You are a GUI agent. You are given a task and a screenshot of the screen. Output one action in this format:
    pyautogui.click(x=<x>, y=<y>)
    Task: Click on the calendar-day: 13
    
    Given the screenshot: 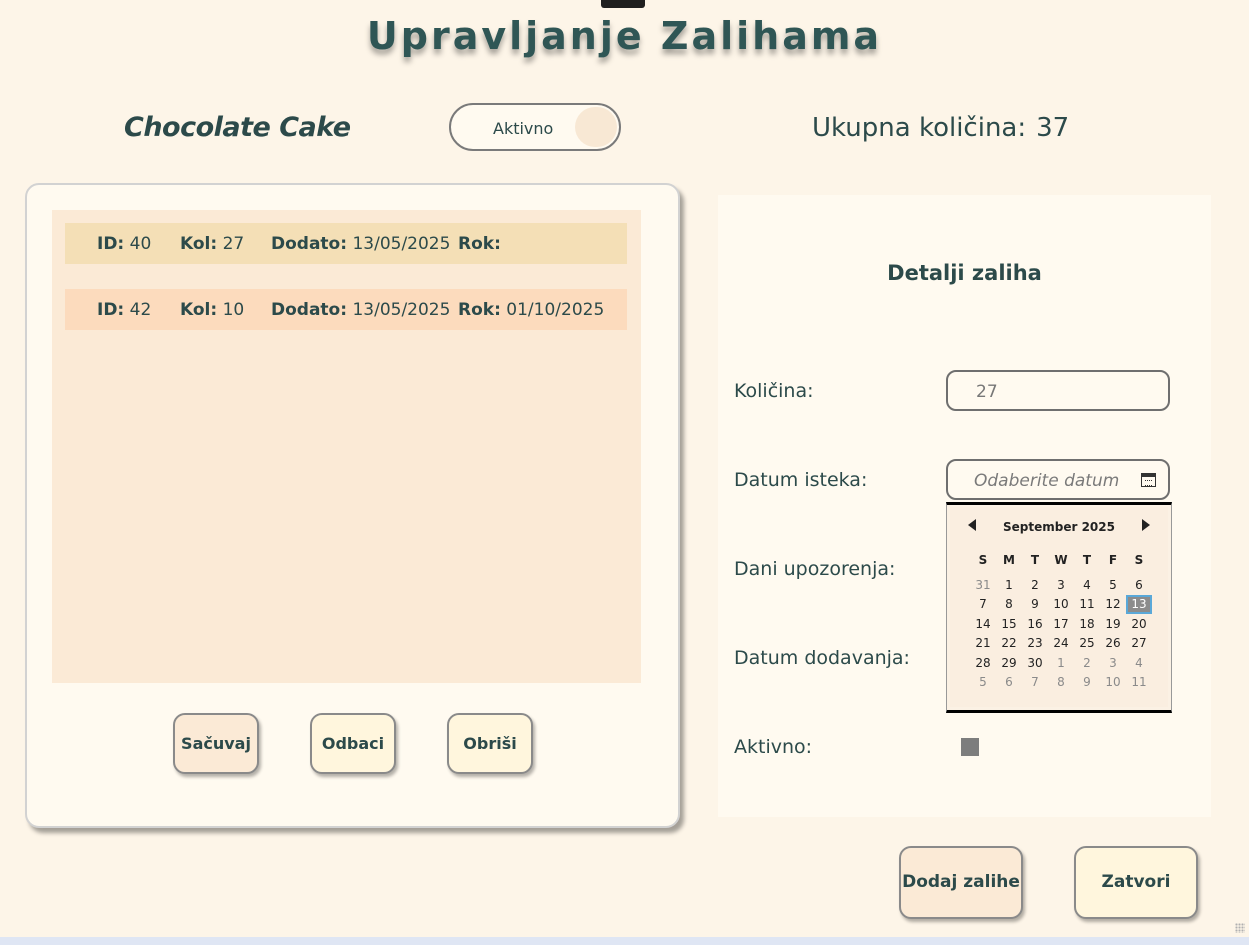 What is the action you would take?
    pyautogui.click(x=1139, y=605)
    